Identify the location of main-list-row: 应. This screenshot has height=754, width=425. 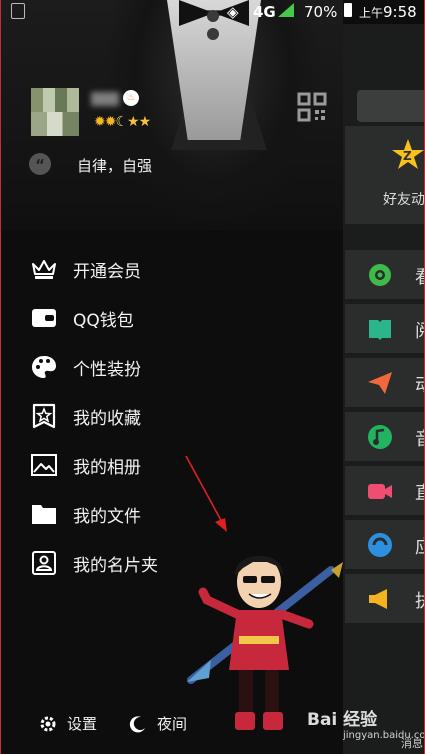
(384, 545).